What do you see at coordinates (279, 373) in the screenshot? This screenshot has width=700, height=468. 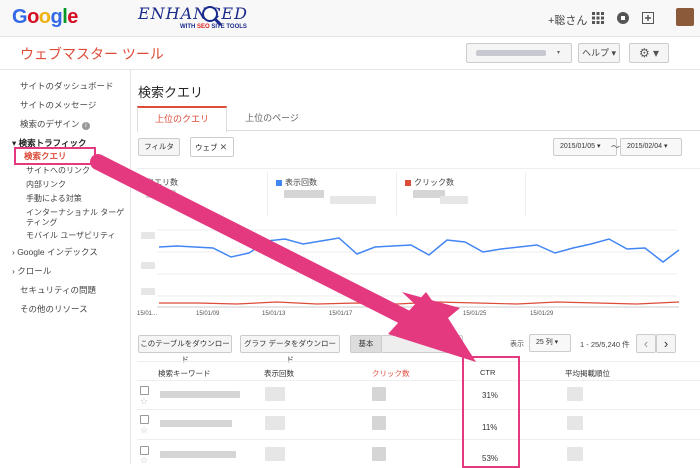 I see `column-header-impressions: 表示回数` at bounding box center [279, 373].